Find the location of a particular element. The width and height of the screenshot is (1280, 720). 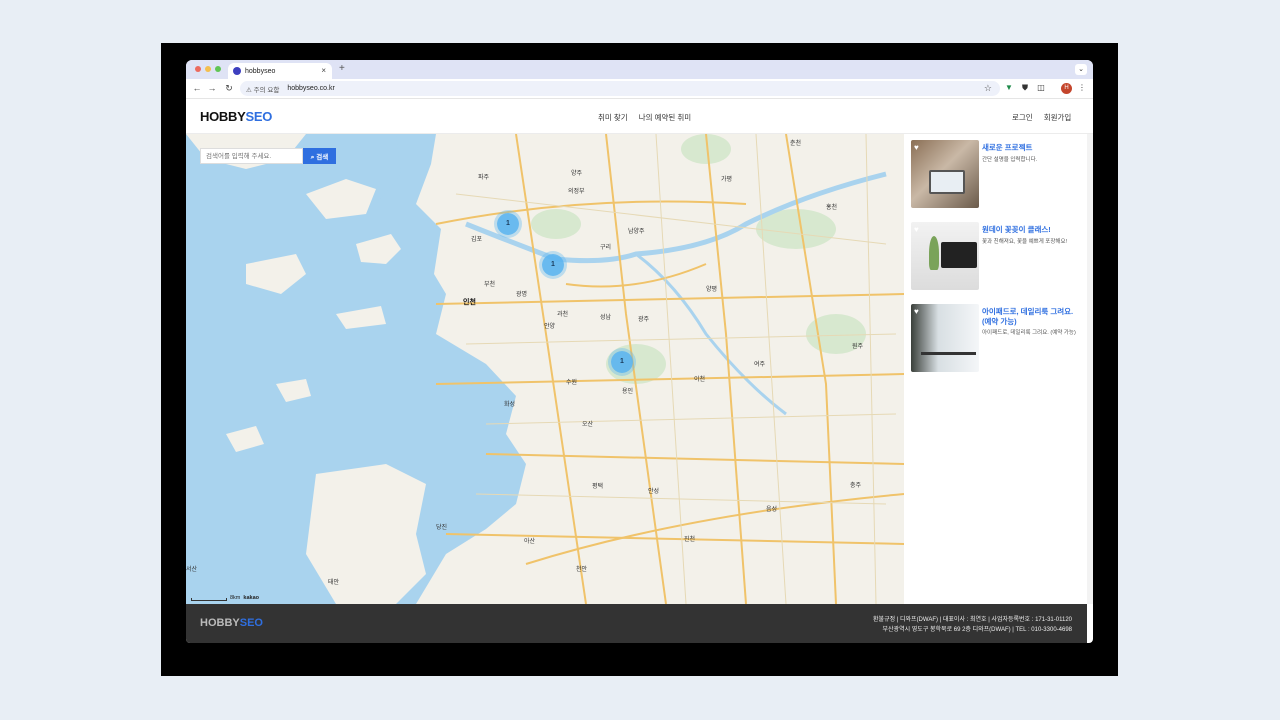

browser-toolbar: ← → ↻ ⚠ 주의 요함 hobbyseo.co.kr ☆ ▼ ⛊ ◫ H ⋮ is located at coordinates (639, 89).